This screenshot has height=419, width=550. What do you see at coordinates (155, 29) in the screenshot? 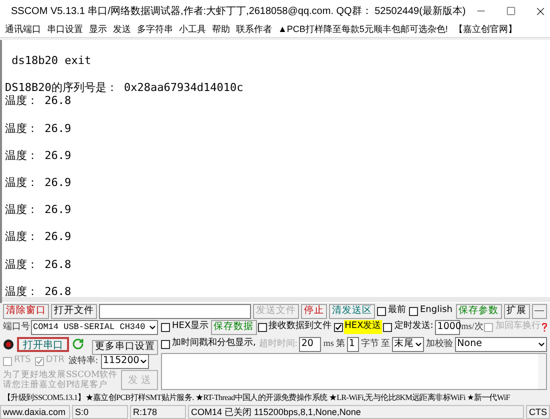
I see `menu-item: 多字符串` at bounding box center [155, 29].